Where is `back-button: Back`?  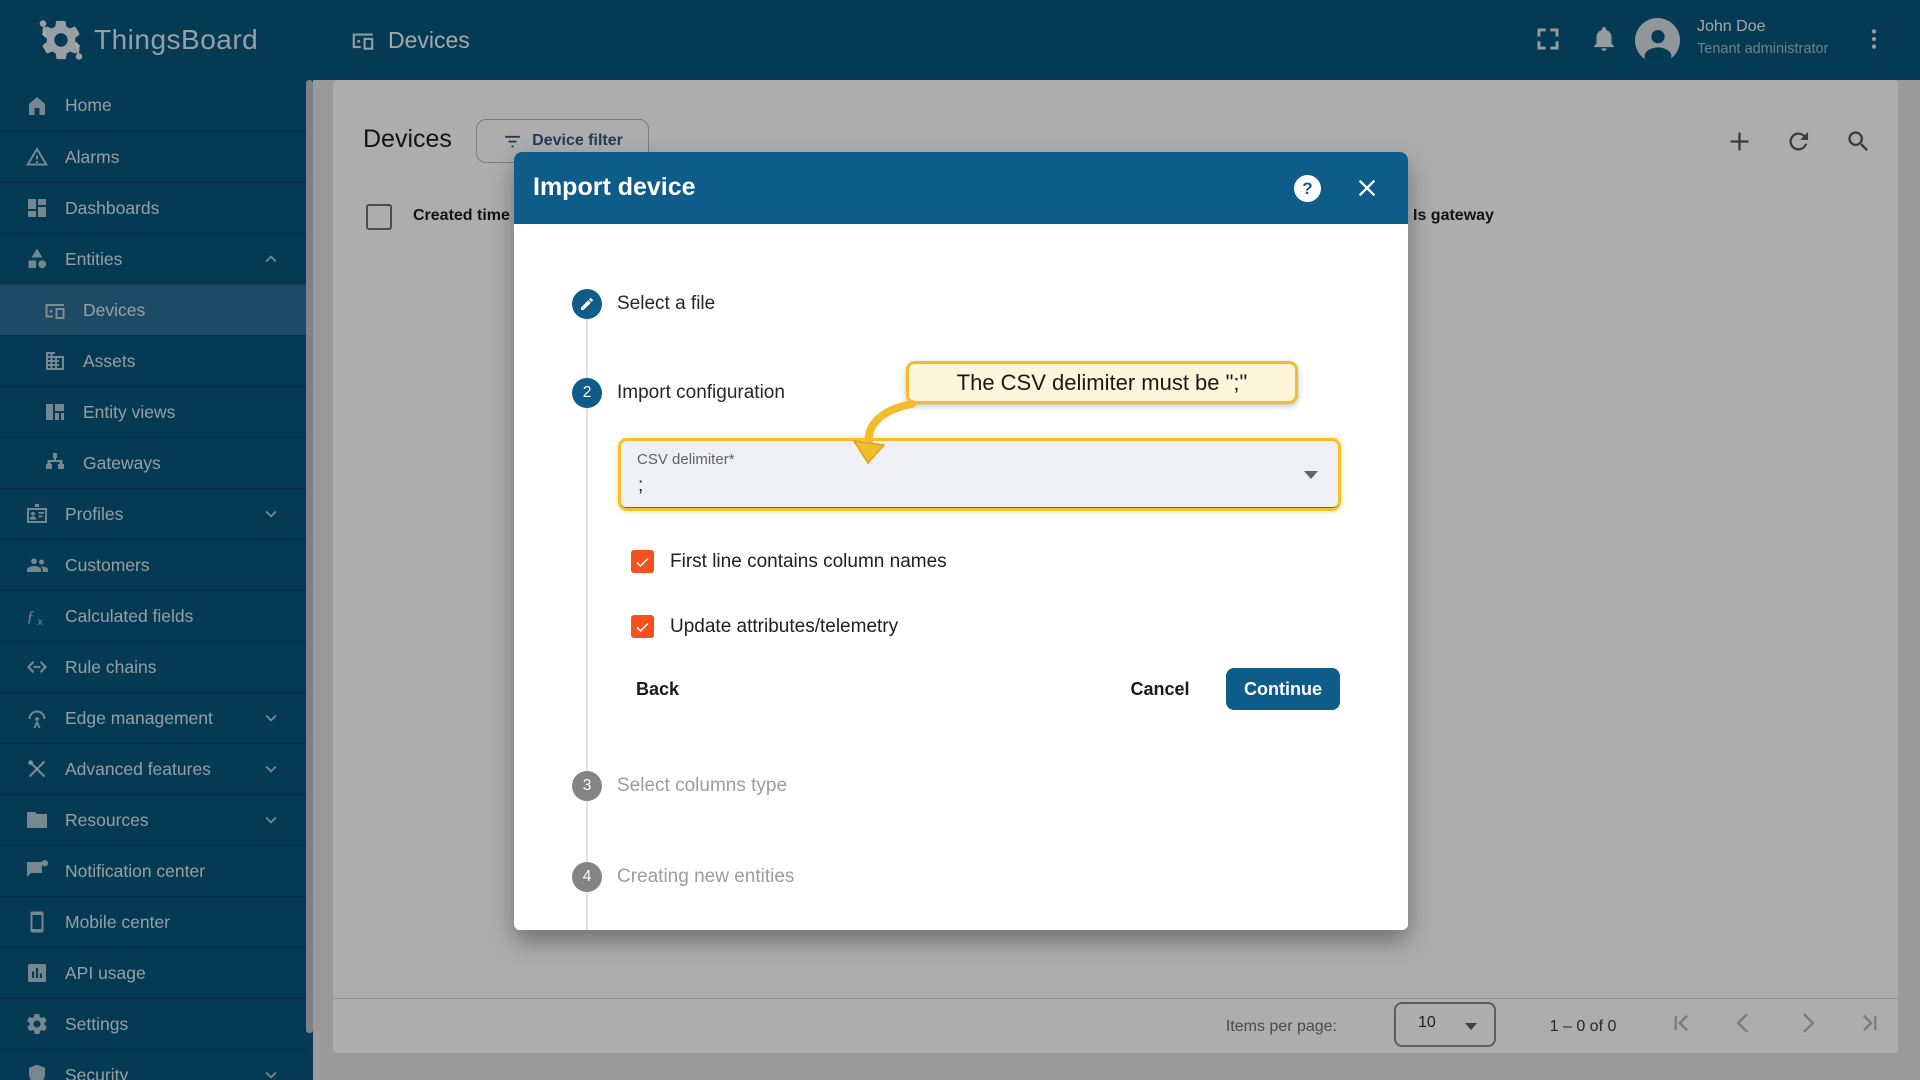
back-button: Back is located at coordinates (657, 689).